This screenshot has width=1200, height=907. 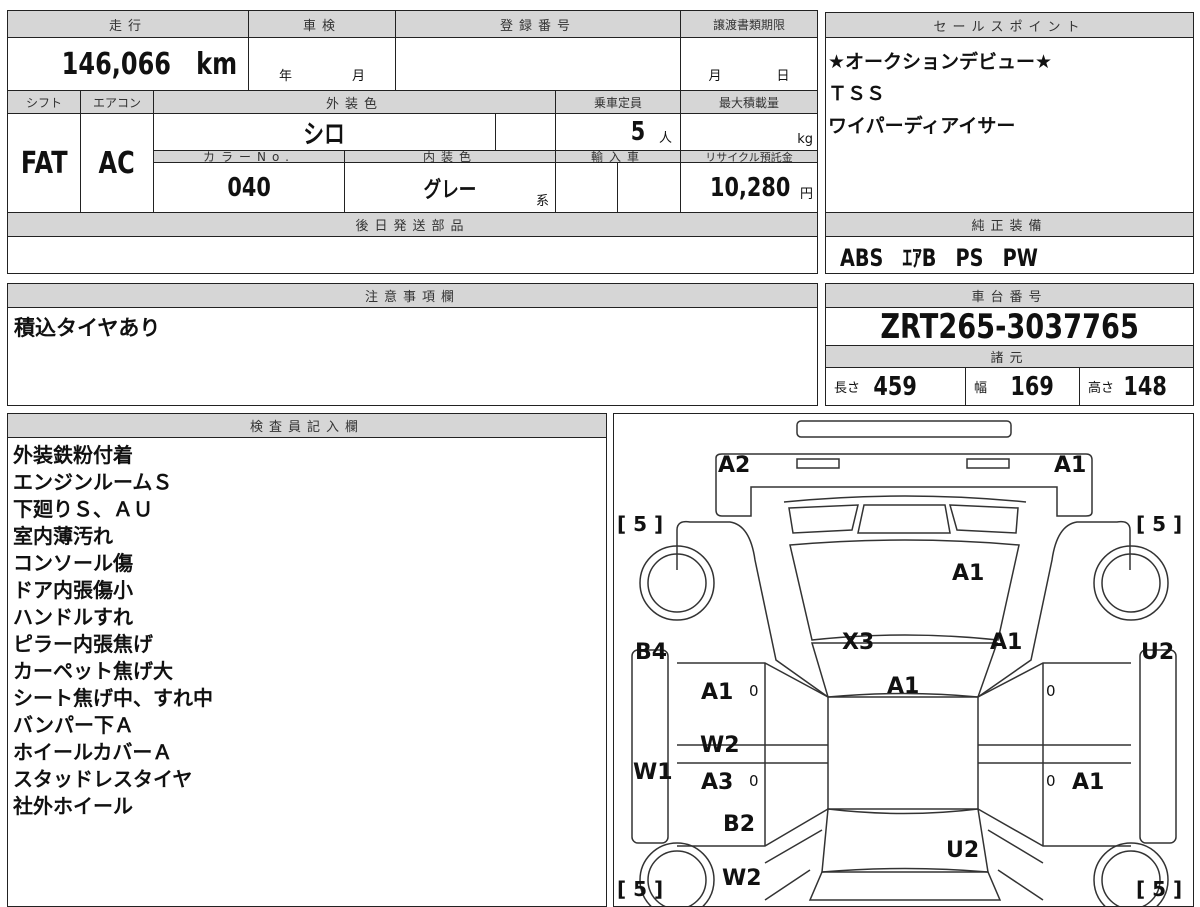 I want to click on transfer-deadline-header: 譲渡書類期限, so click(x=749, y=24).